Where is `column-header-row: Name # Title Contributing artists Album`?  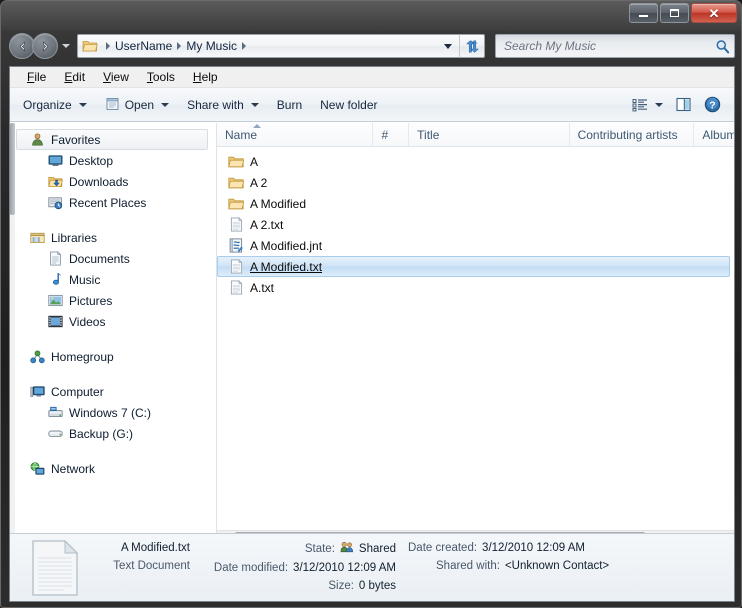 column-header-row: Name # Title Contributing artists Album is located at coordinates (475, 135).